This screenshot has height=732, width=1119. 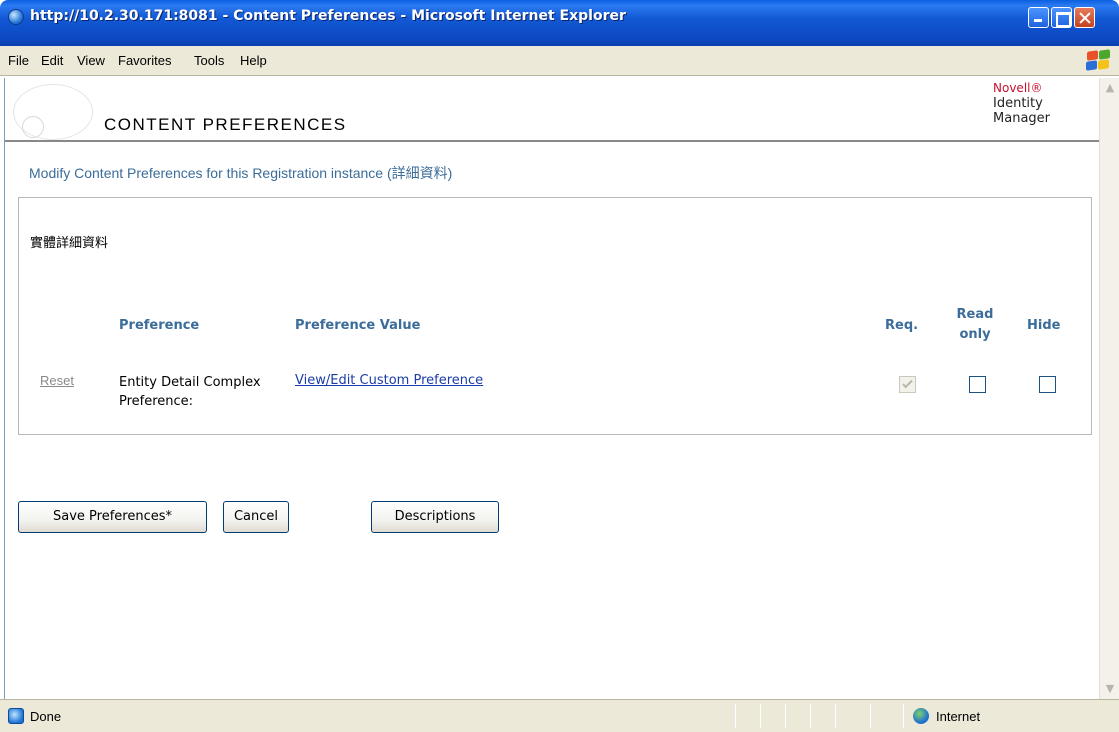 I want to click on scroll-down-icon: ▼, so click(x=1110, y=689).